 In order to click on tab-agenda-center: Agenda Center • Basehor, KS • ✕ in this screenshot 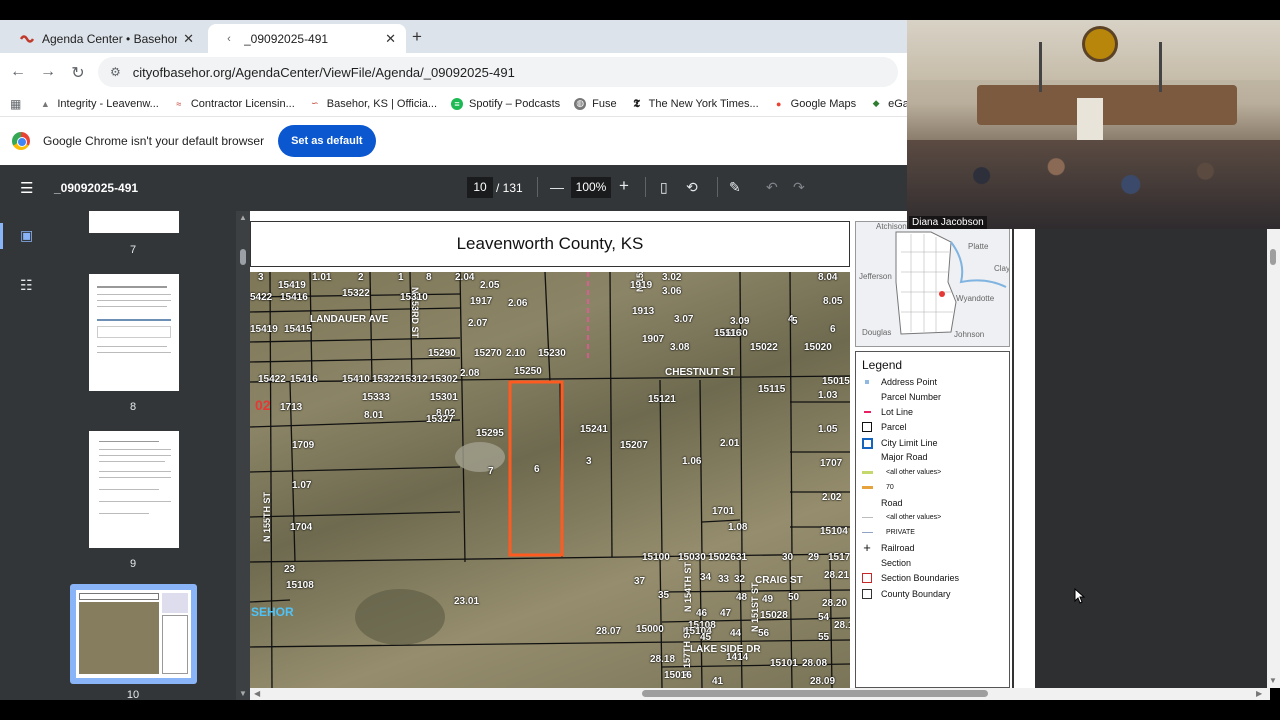, I will do `click(105, 38)`.